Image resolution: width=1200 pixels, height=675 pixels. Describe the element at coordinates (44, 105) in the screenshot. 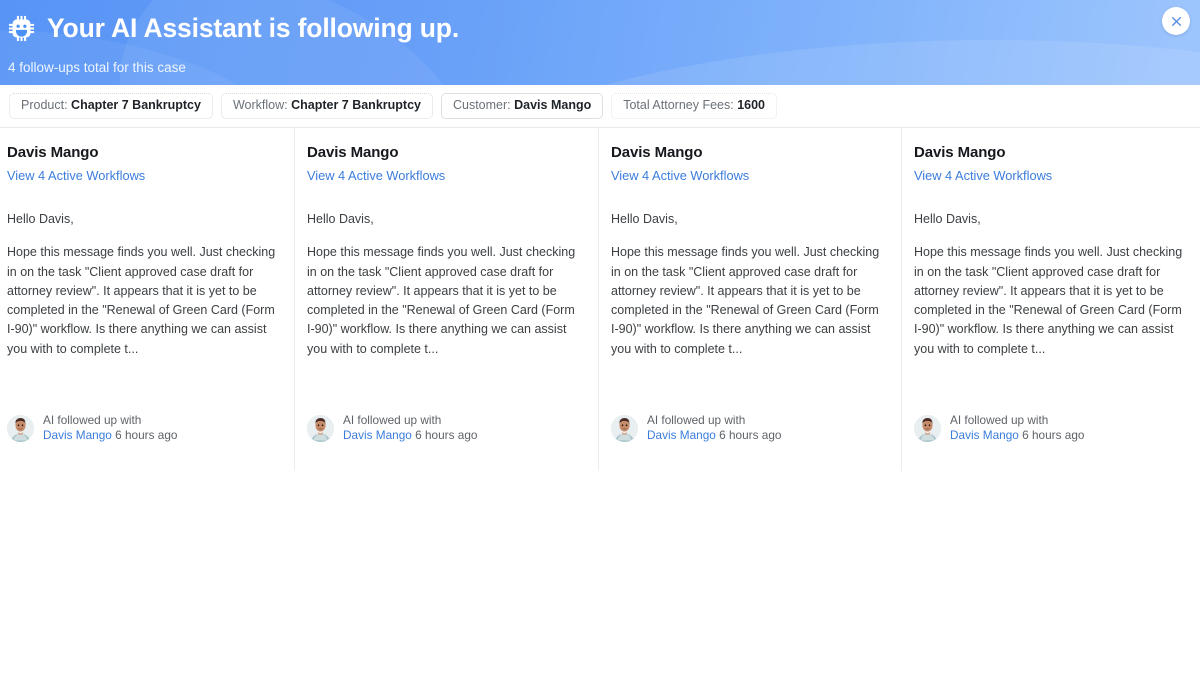

I see `meta-chip-product-label: Product:` at that location.